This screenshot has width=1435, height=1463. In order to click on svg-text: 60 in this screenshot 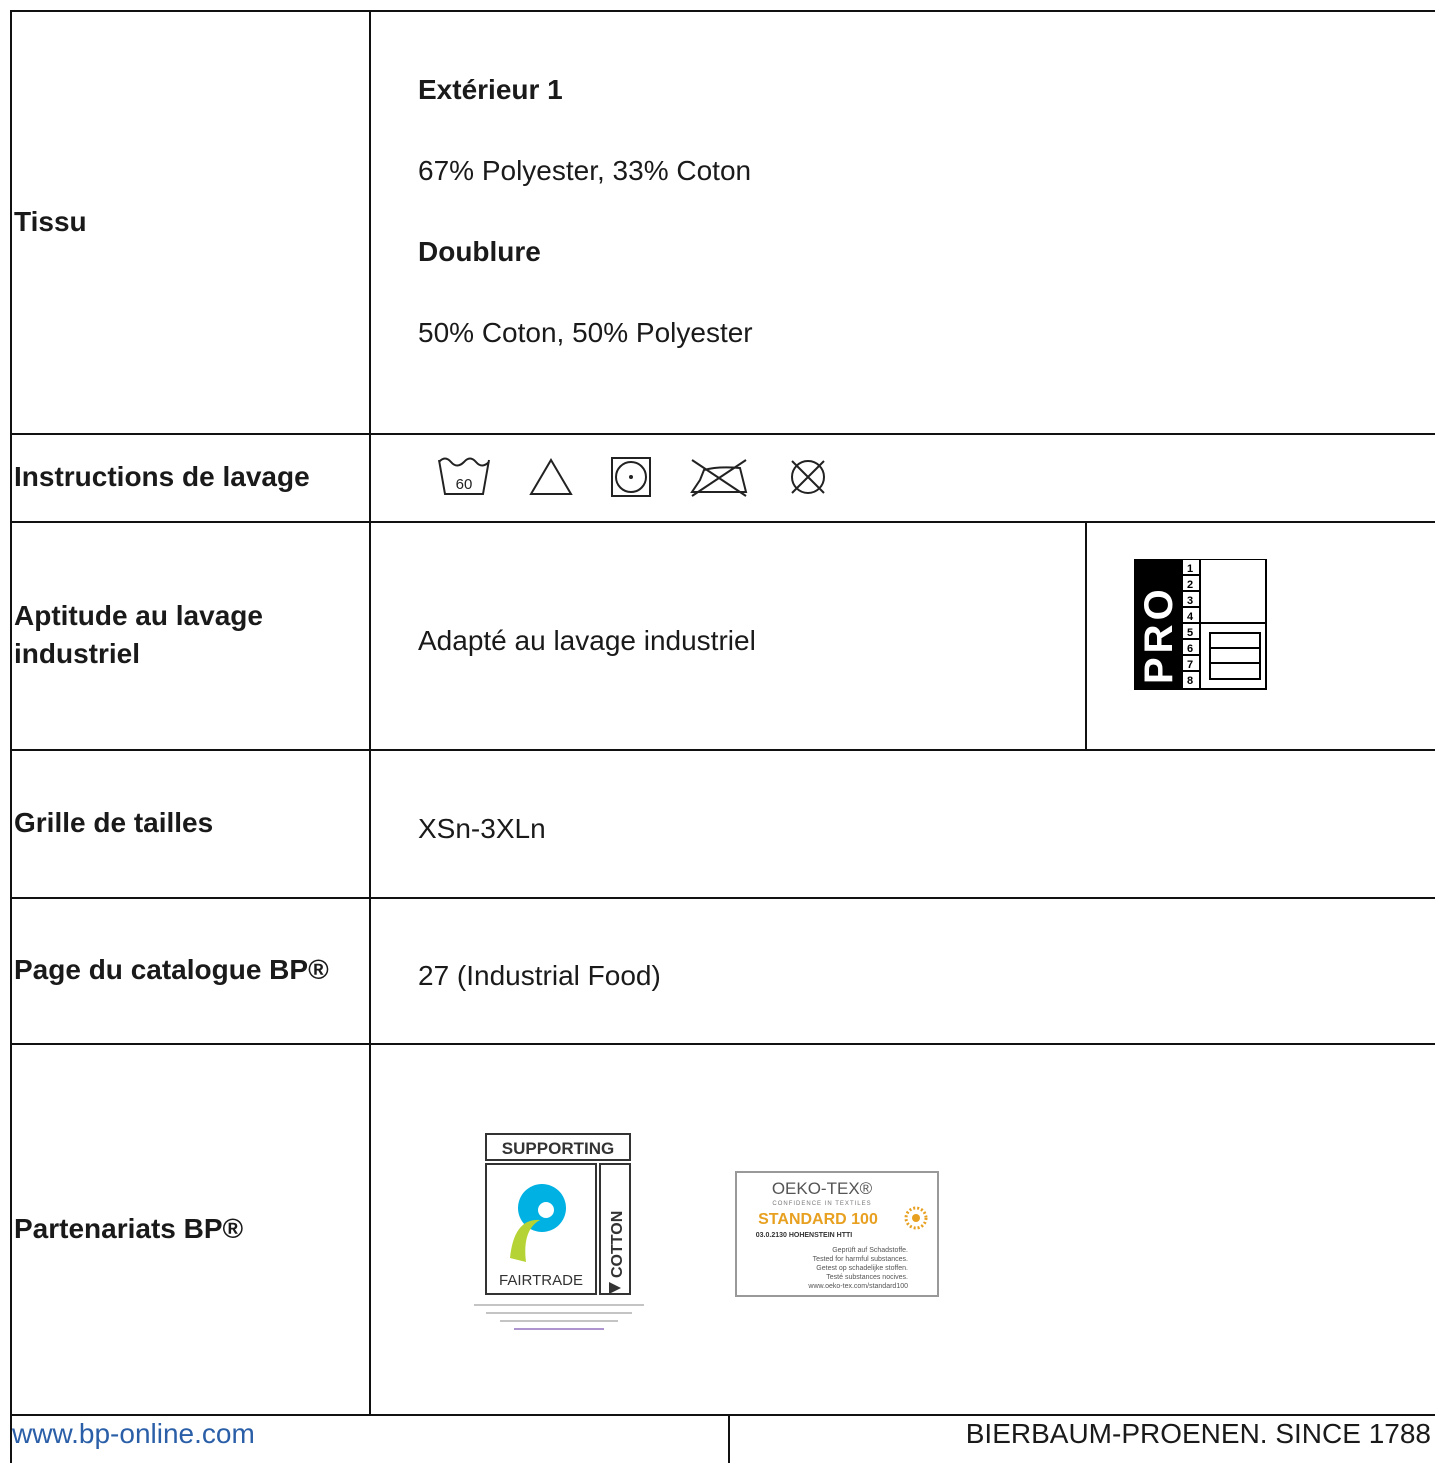, I will do `click(464, 484)`.